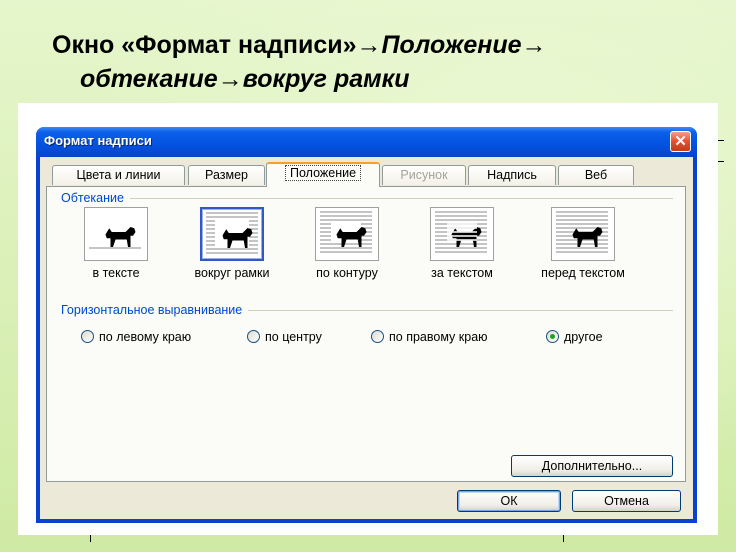  What do you see at coordinates (583, 273) in the screenshot?
I see `wrap-option-label: перед текстом` at bounding box center [583, 273].